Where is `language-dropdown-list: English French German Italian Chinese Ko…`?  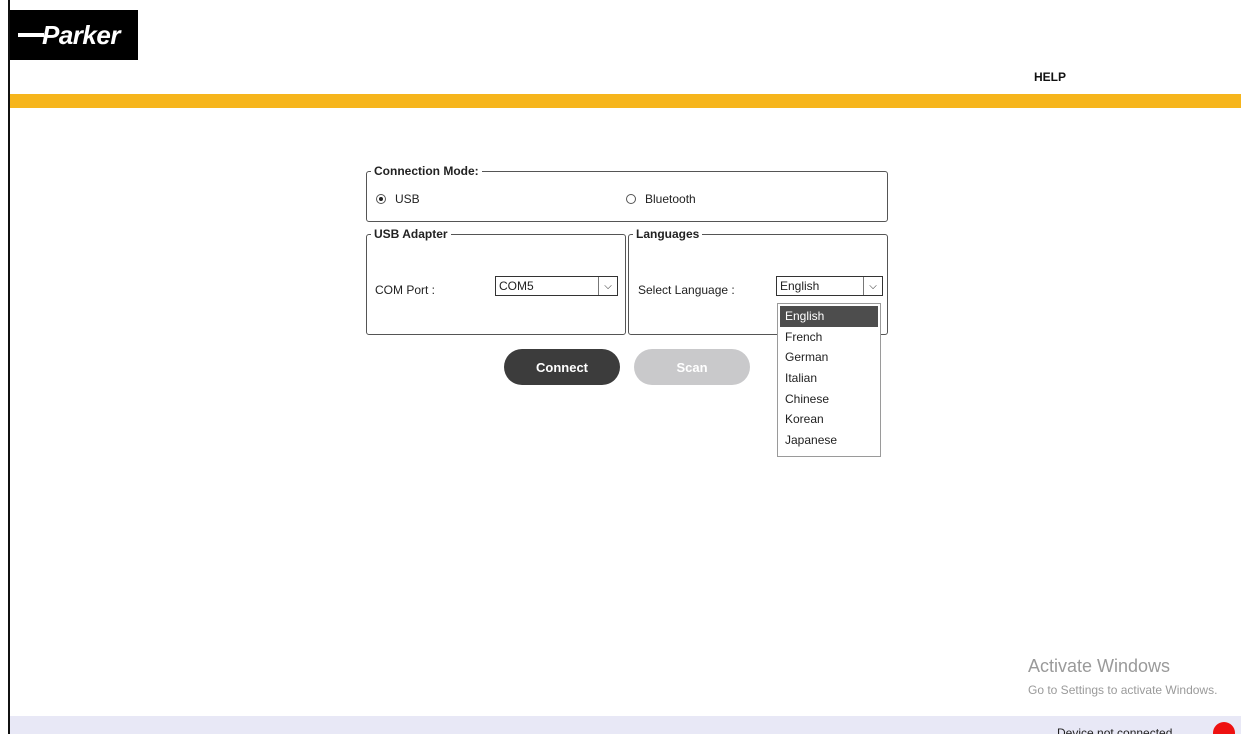 language-dropdown-list: English French German Italian Chinese Ko… is located at coordinates (829, 380).